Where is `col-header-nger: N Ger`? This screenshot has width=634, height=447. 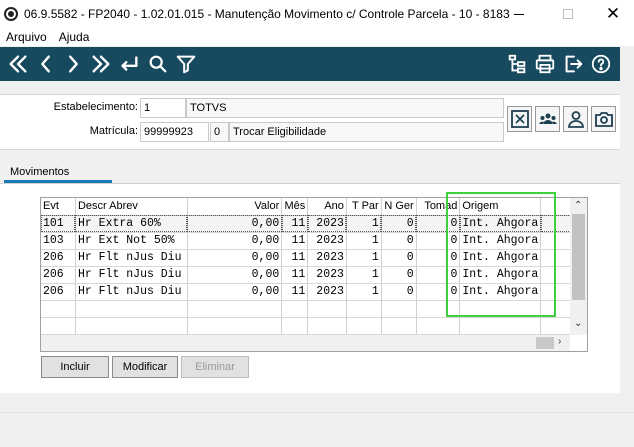
col-header-nger: N Ger is located at coordinates (399, 207).